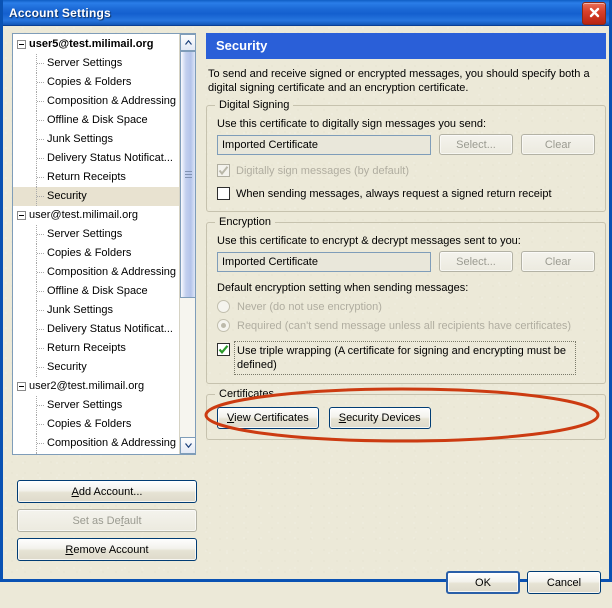 Image resolution: width=612 pixels, height=608 pixels. I want to click on encryption-clear-button: Clear, so click(558, 261).